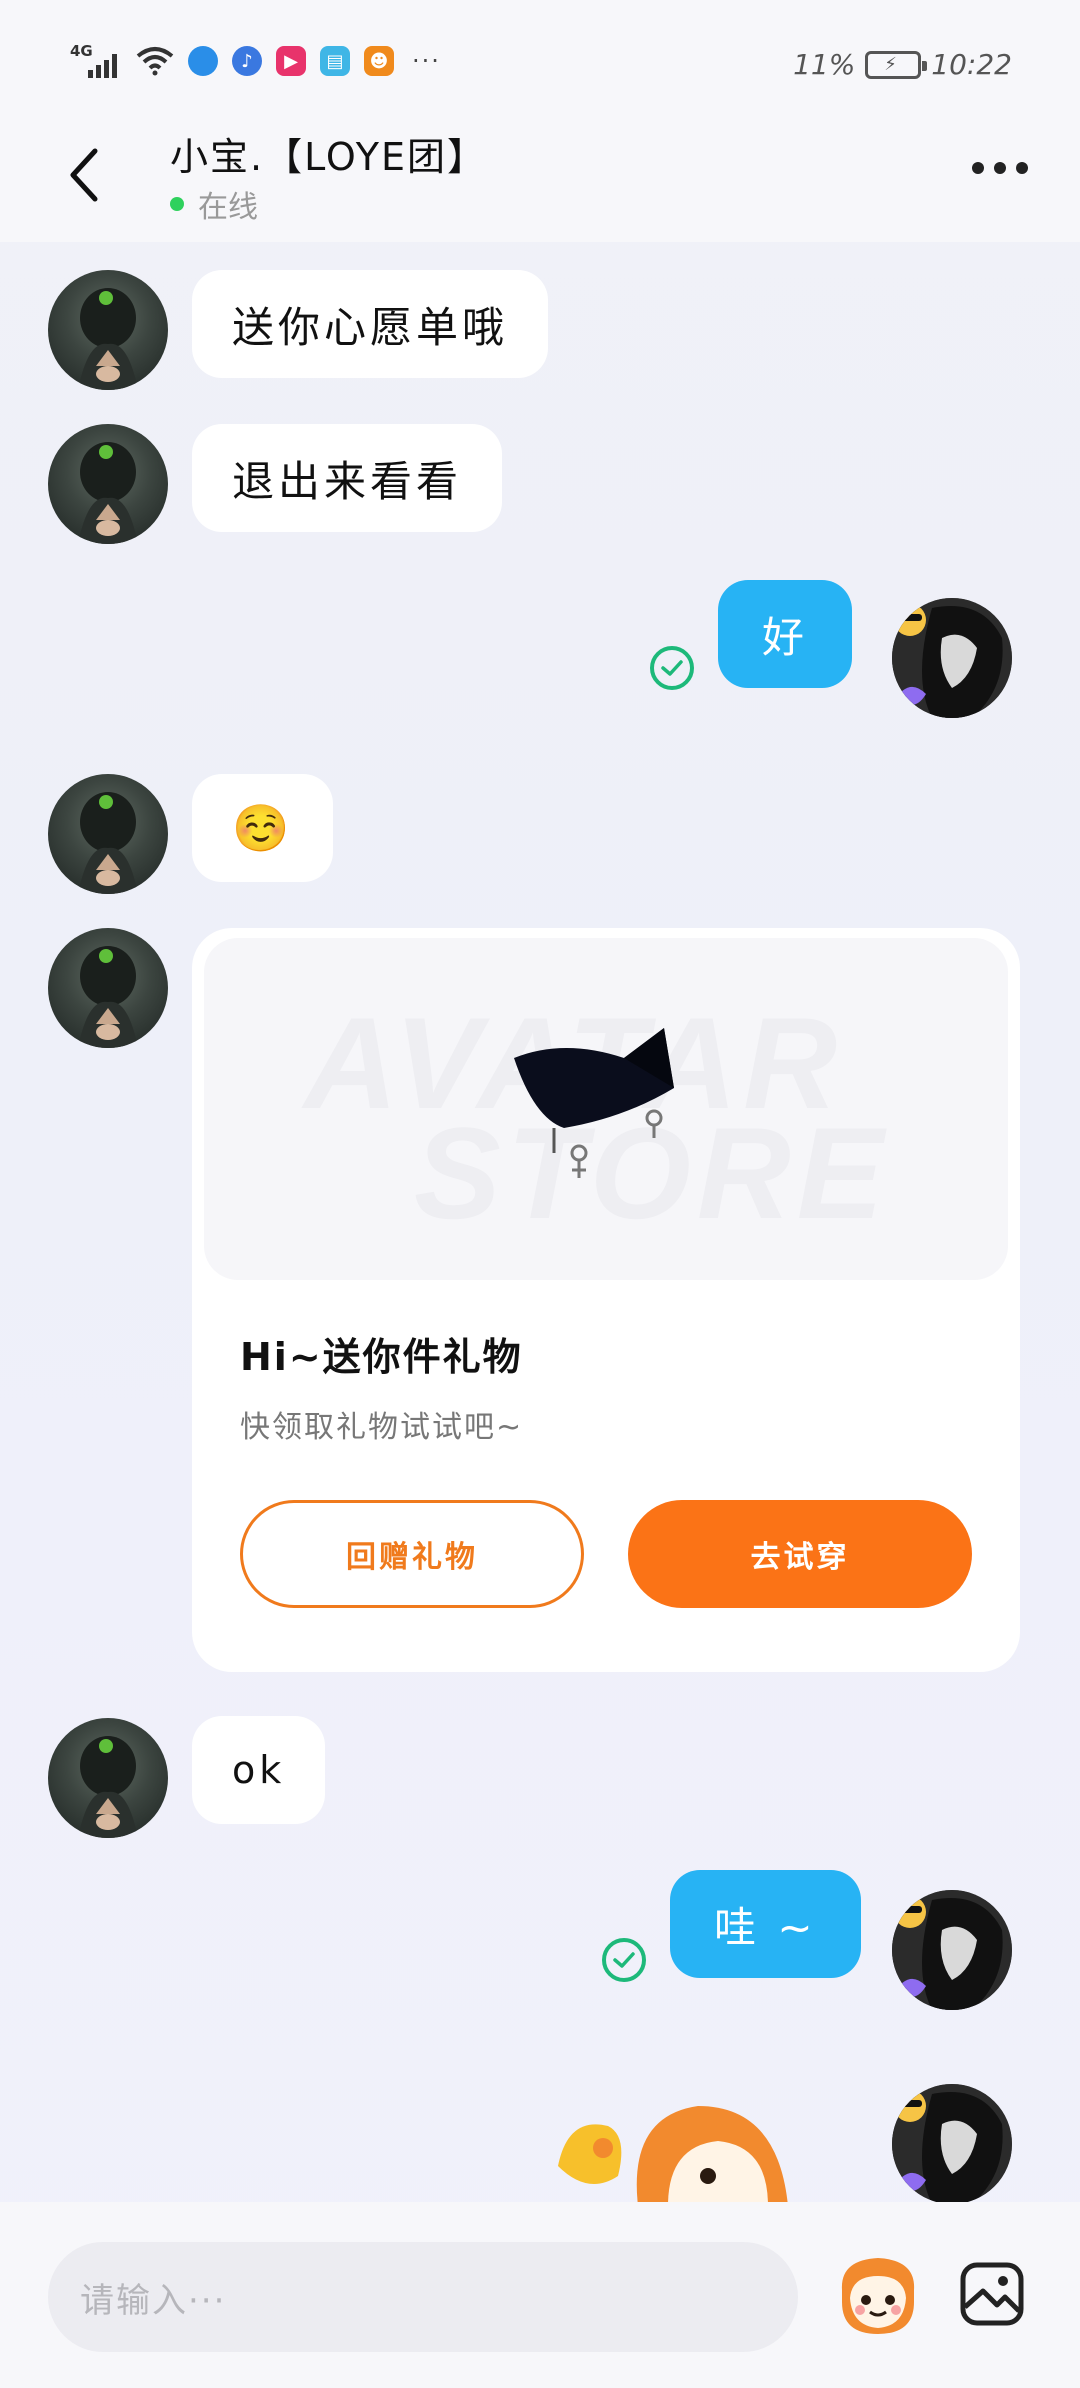  I want to click on game-app-icon: ☻, so click(379, 61).